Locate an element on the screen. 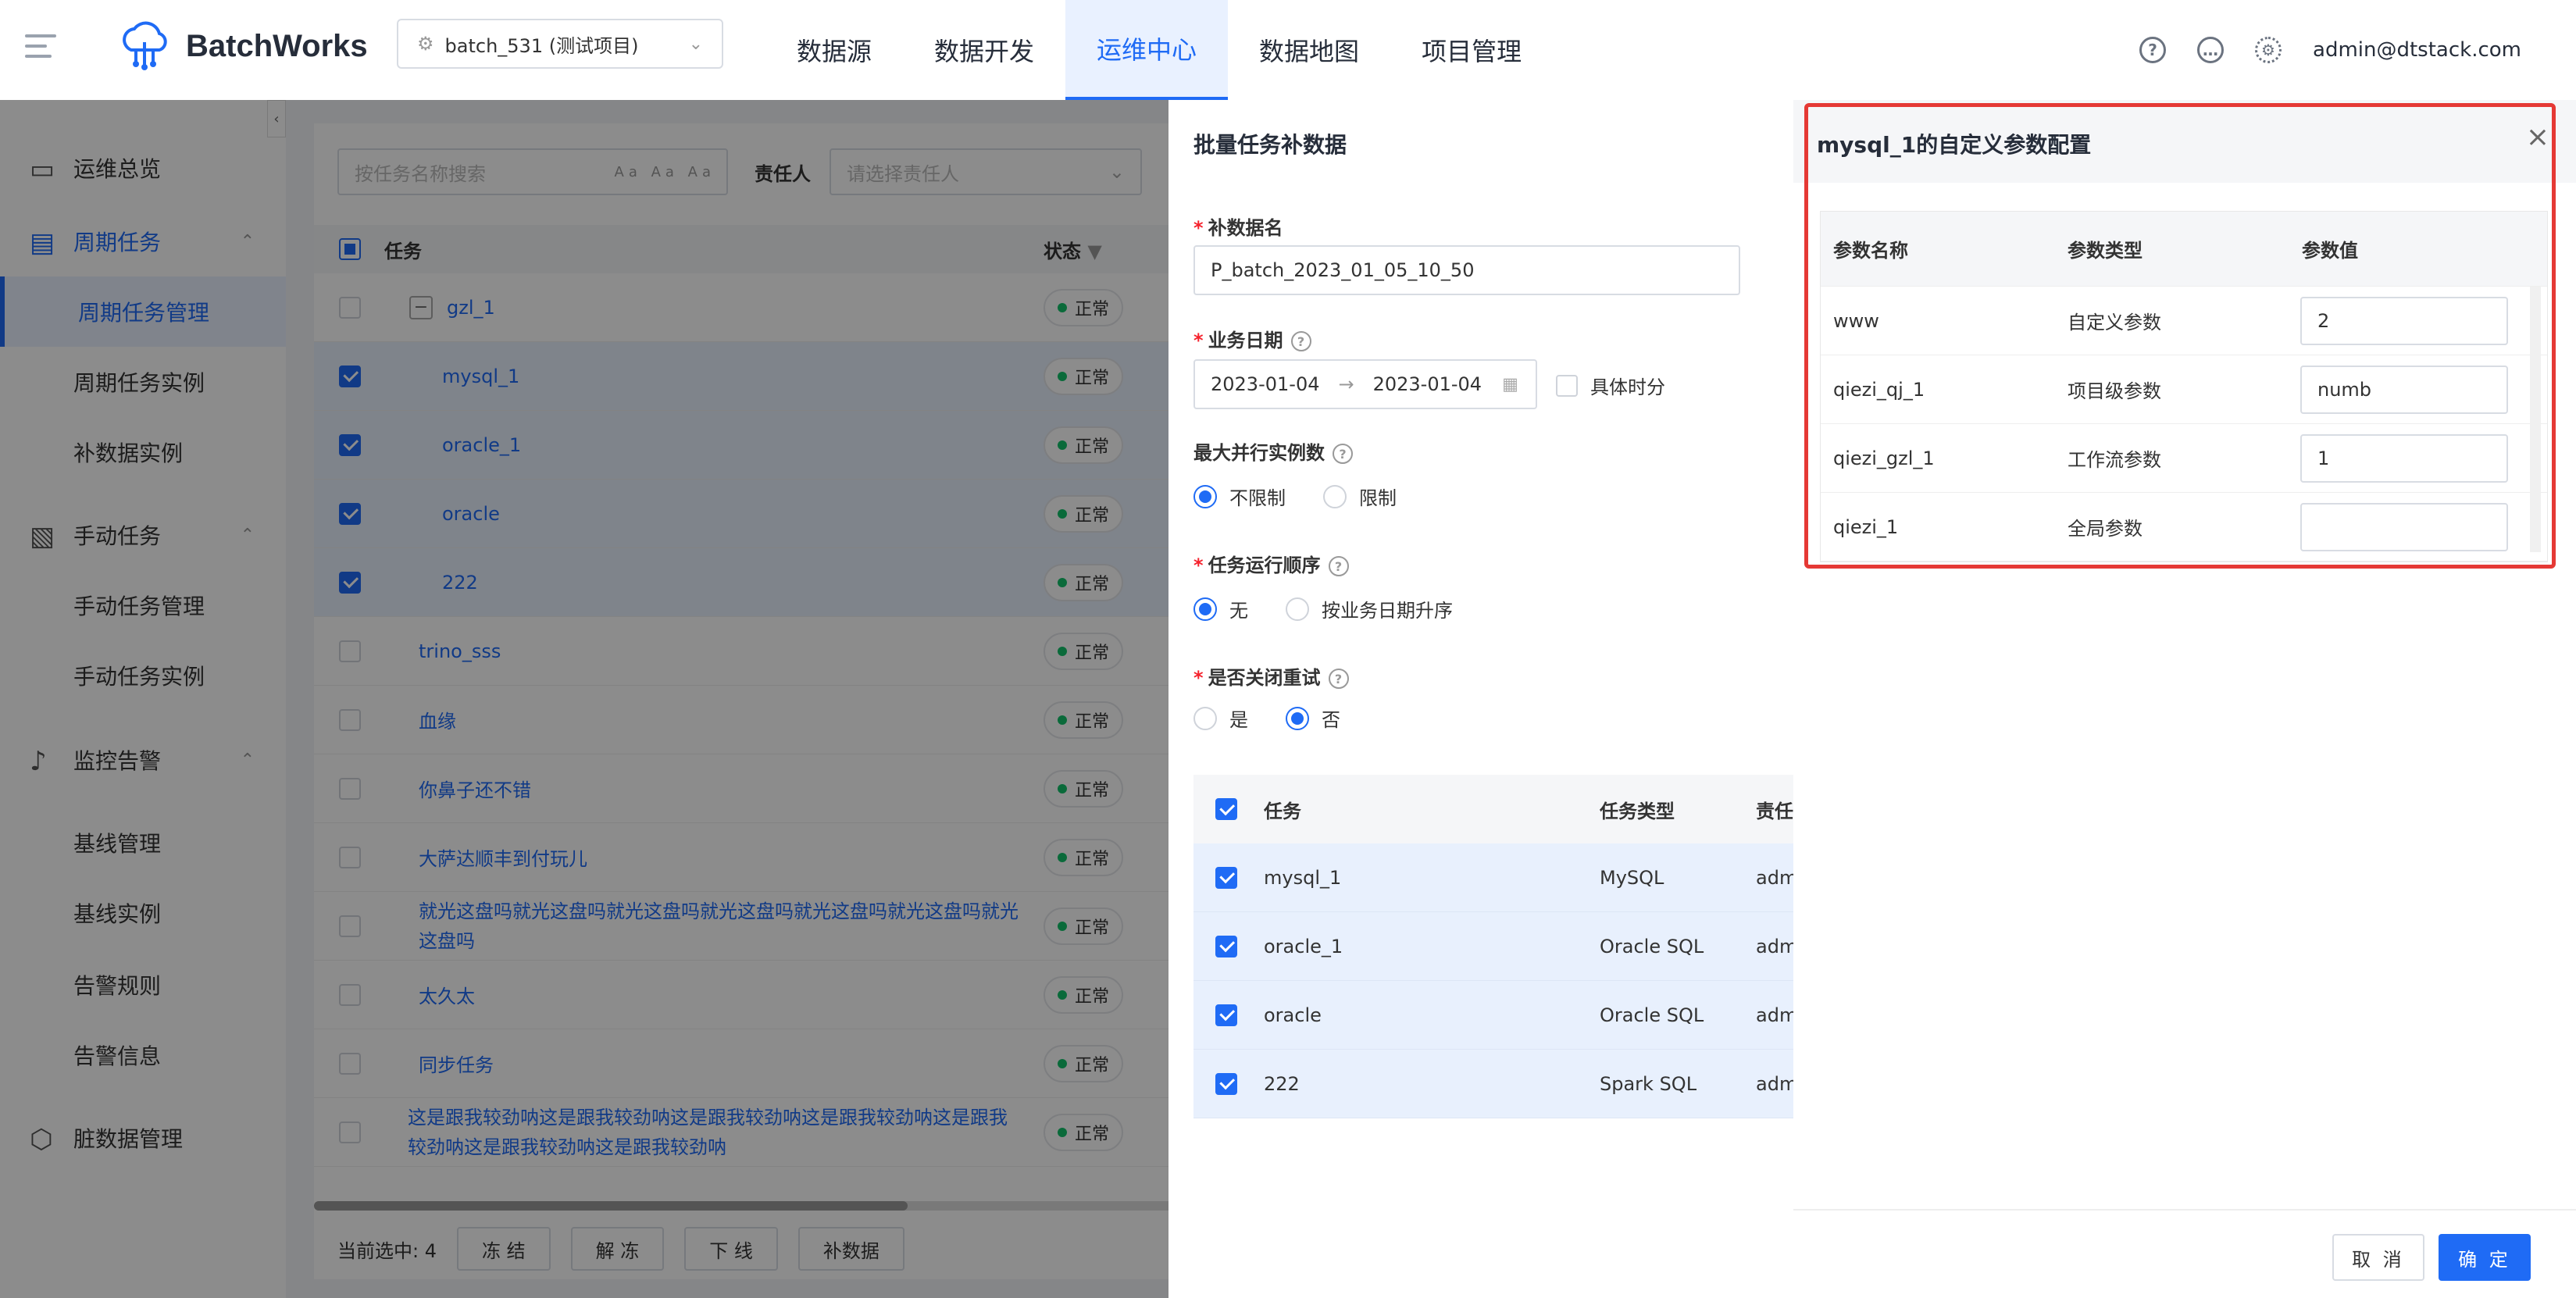 The image size is (2576, 1298). run-order-label: * 任务运行顺序? is located at coordinates (1271, 563).